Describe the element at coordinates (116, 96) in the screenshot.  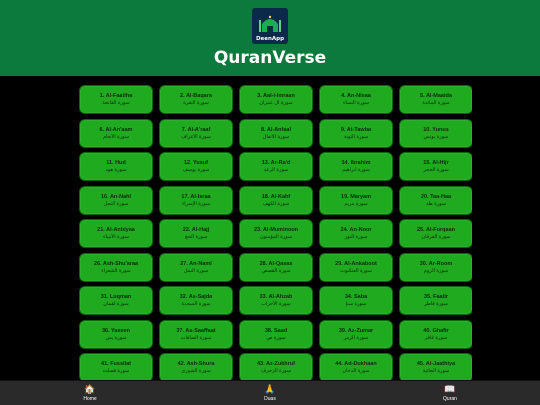
I see `surah-name-english: 1. Al-Faatiha` at that location.